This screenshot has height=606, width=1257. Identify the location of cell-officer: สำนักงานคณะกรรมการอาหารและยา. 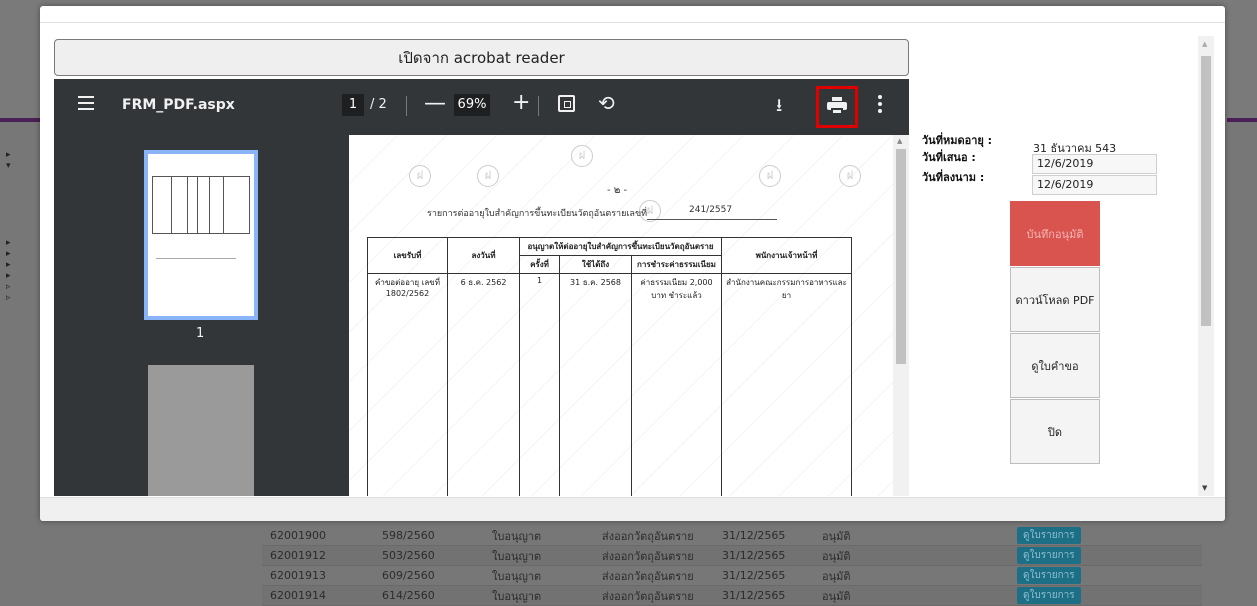
(786, 384).